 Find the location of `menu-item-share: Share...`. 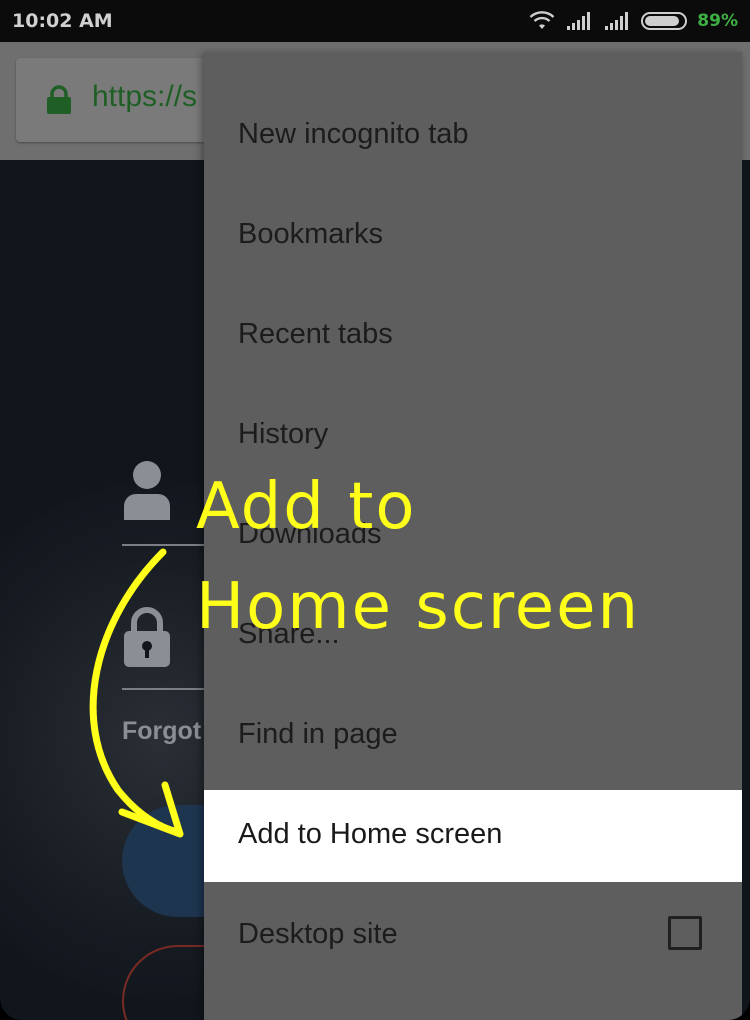

menu-item-share: Share... is located at coordinates (473, 636).